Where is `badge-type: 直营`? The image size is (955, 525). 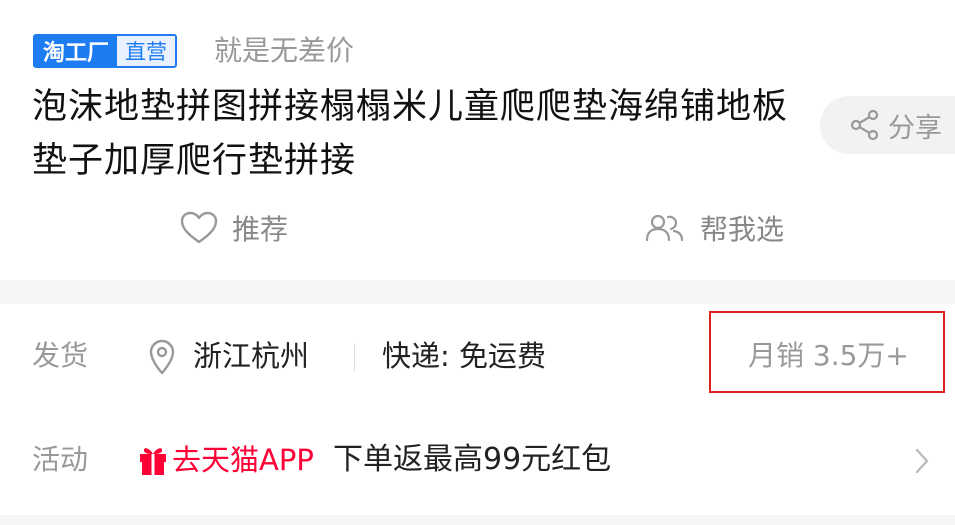
badge-type: 直营 is located at coordinates (146, 51).